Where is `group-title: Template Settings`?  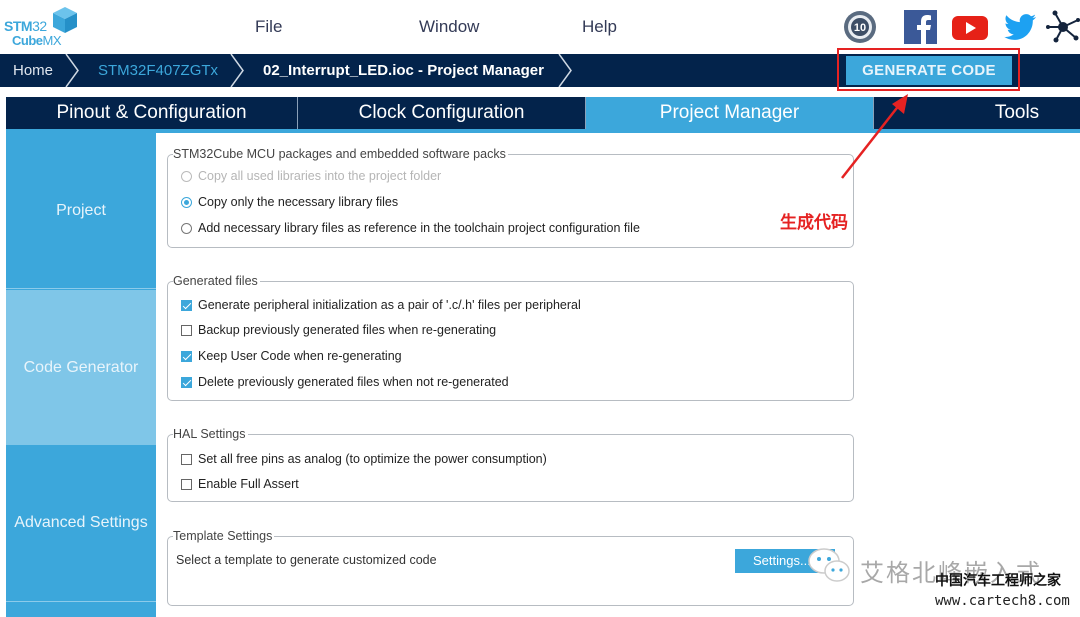
group-title: Template Settings is located at coordinates (224, 536).